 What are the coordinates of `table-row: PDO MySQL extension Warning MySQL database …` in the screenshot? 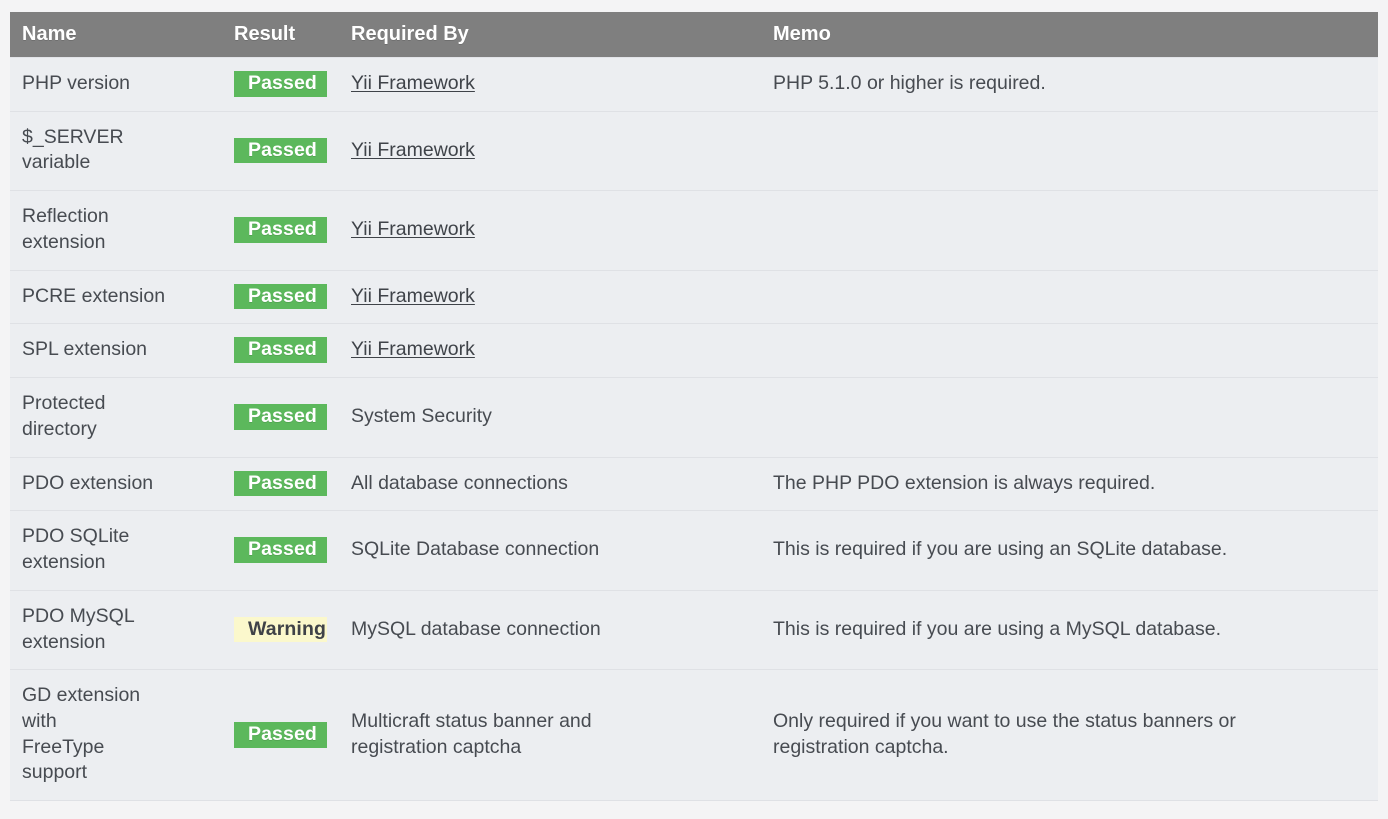 It's located at (694, 629).